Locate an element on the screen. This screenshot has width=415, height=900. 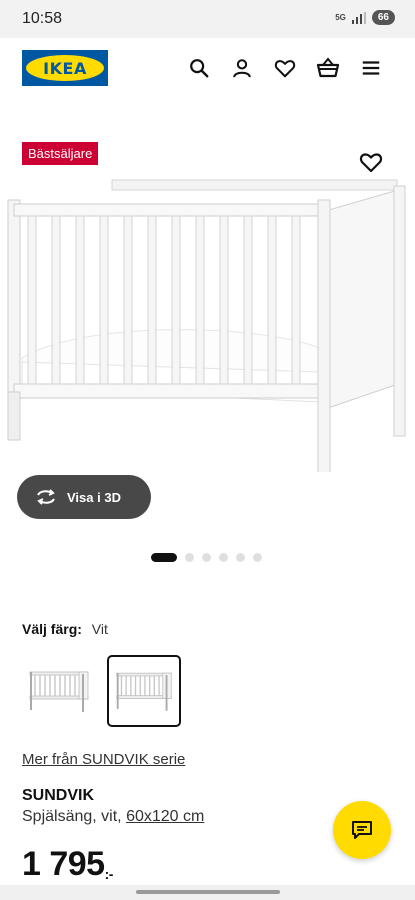
chat-button is located at coordinates (362, 830).